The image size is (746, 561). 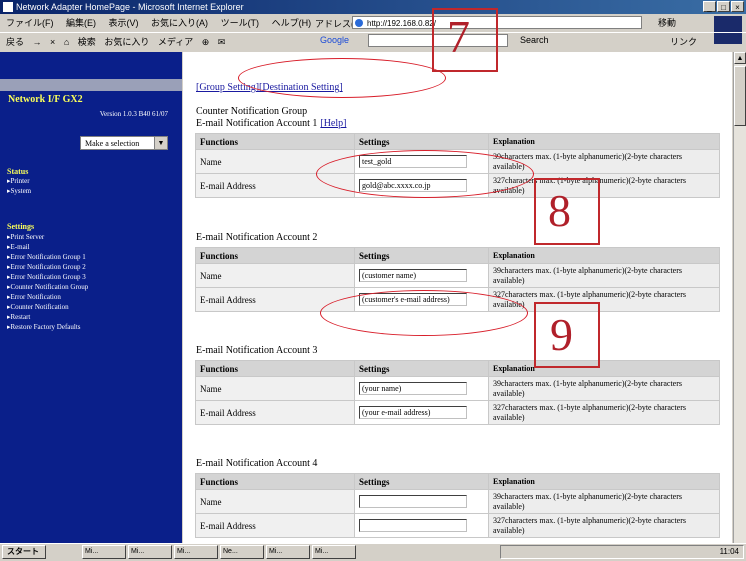 What do you see at coordinates (458, 36) in the screenshot?
I see `annotation-number-7: 7` at bounding box center [458, 36].